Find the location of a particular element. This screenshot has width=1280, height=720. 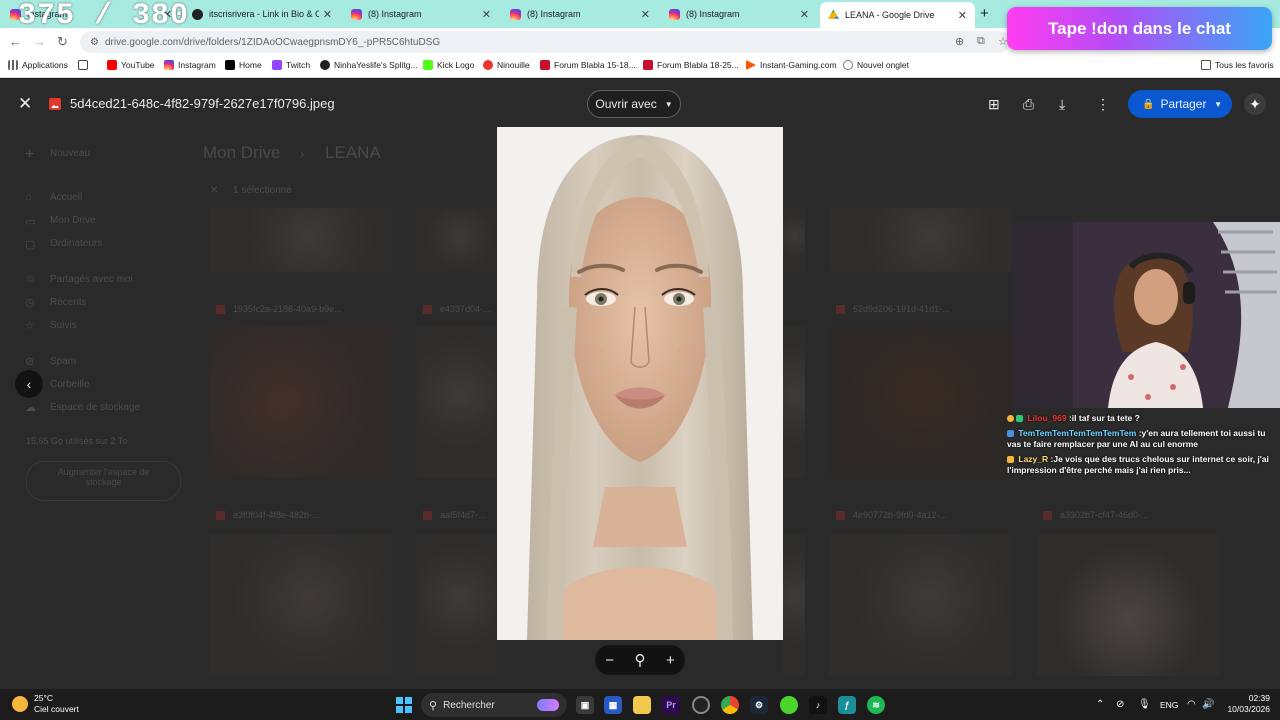

bookmark-kick: Kick Logo is located at coordinates (448, 65).